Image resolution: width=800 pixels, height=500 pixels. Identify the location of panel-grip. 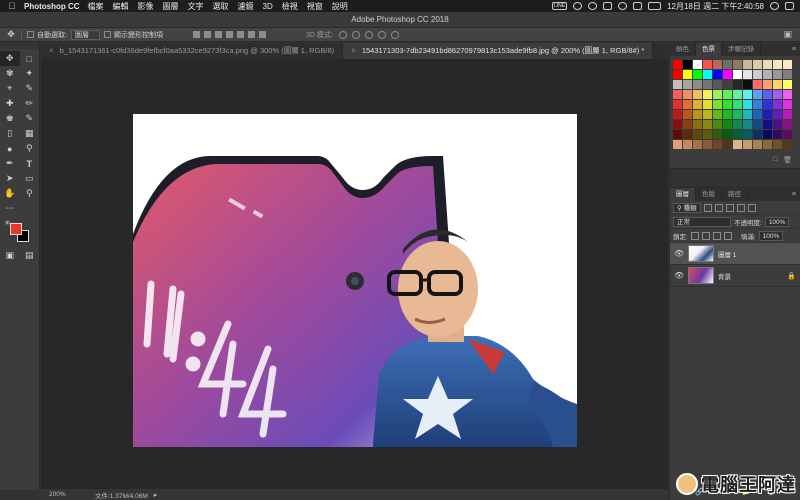
(19, 46).